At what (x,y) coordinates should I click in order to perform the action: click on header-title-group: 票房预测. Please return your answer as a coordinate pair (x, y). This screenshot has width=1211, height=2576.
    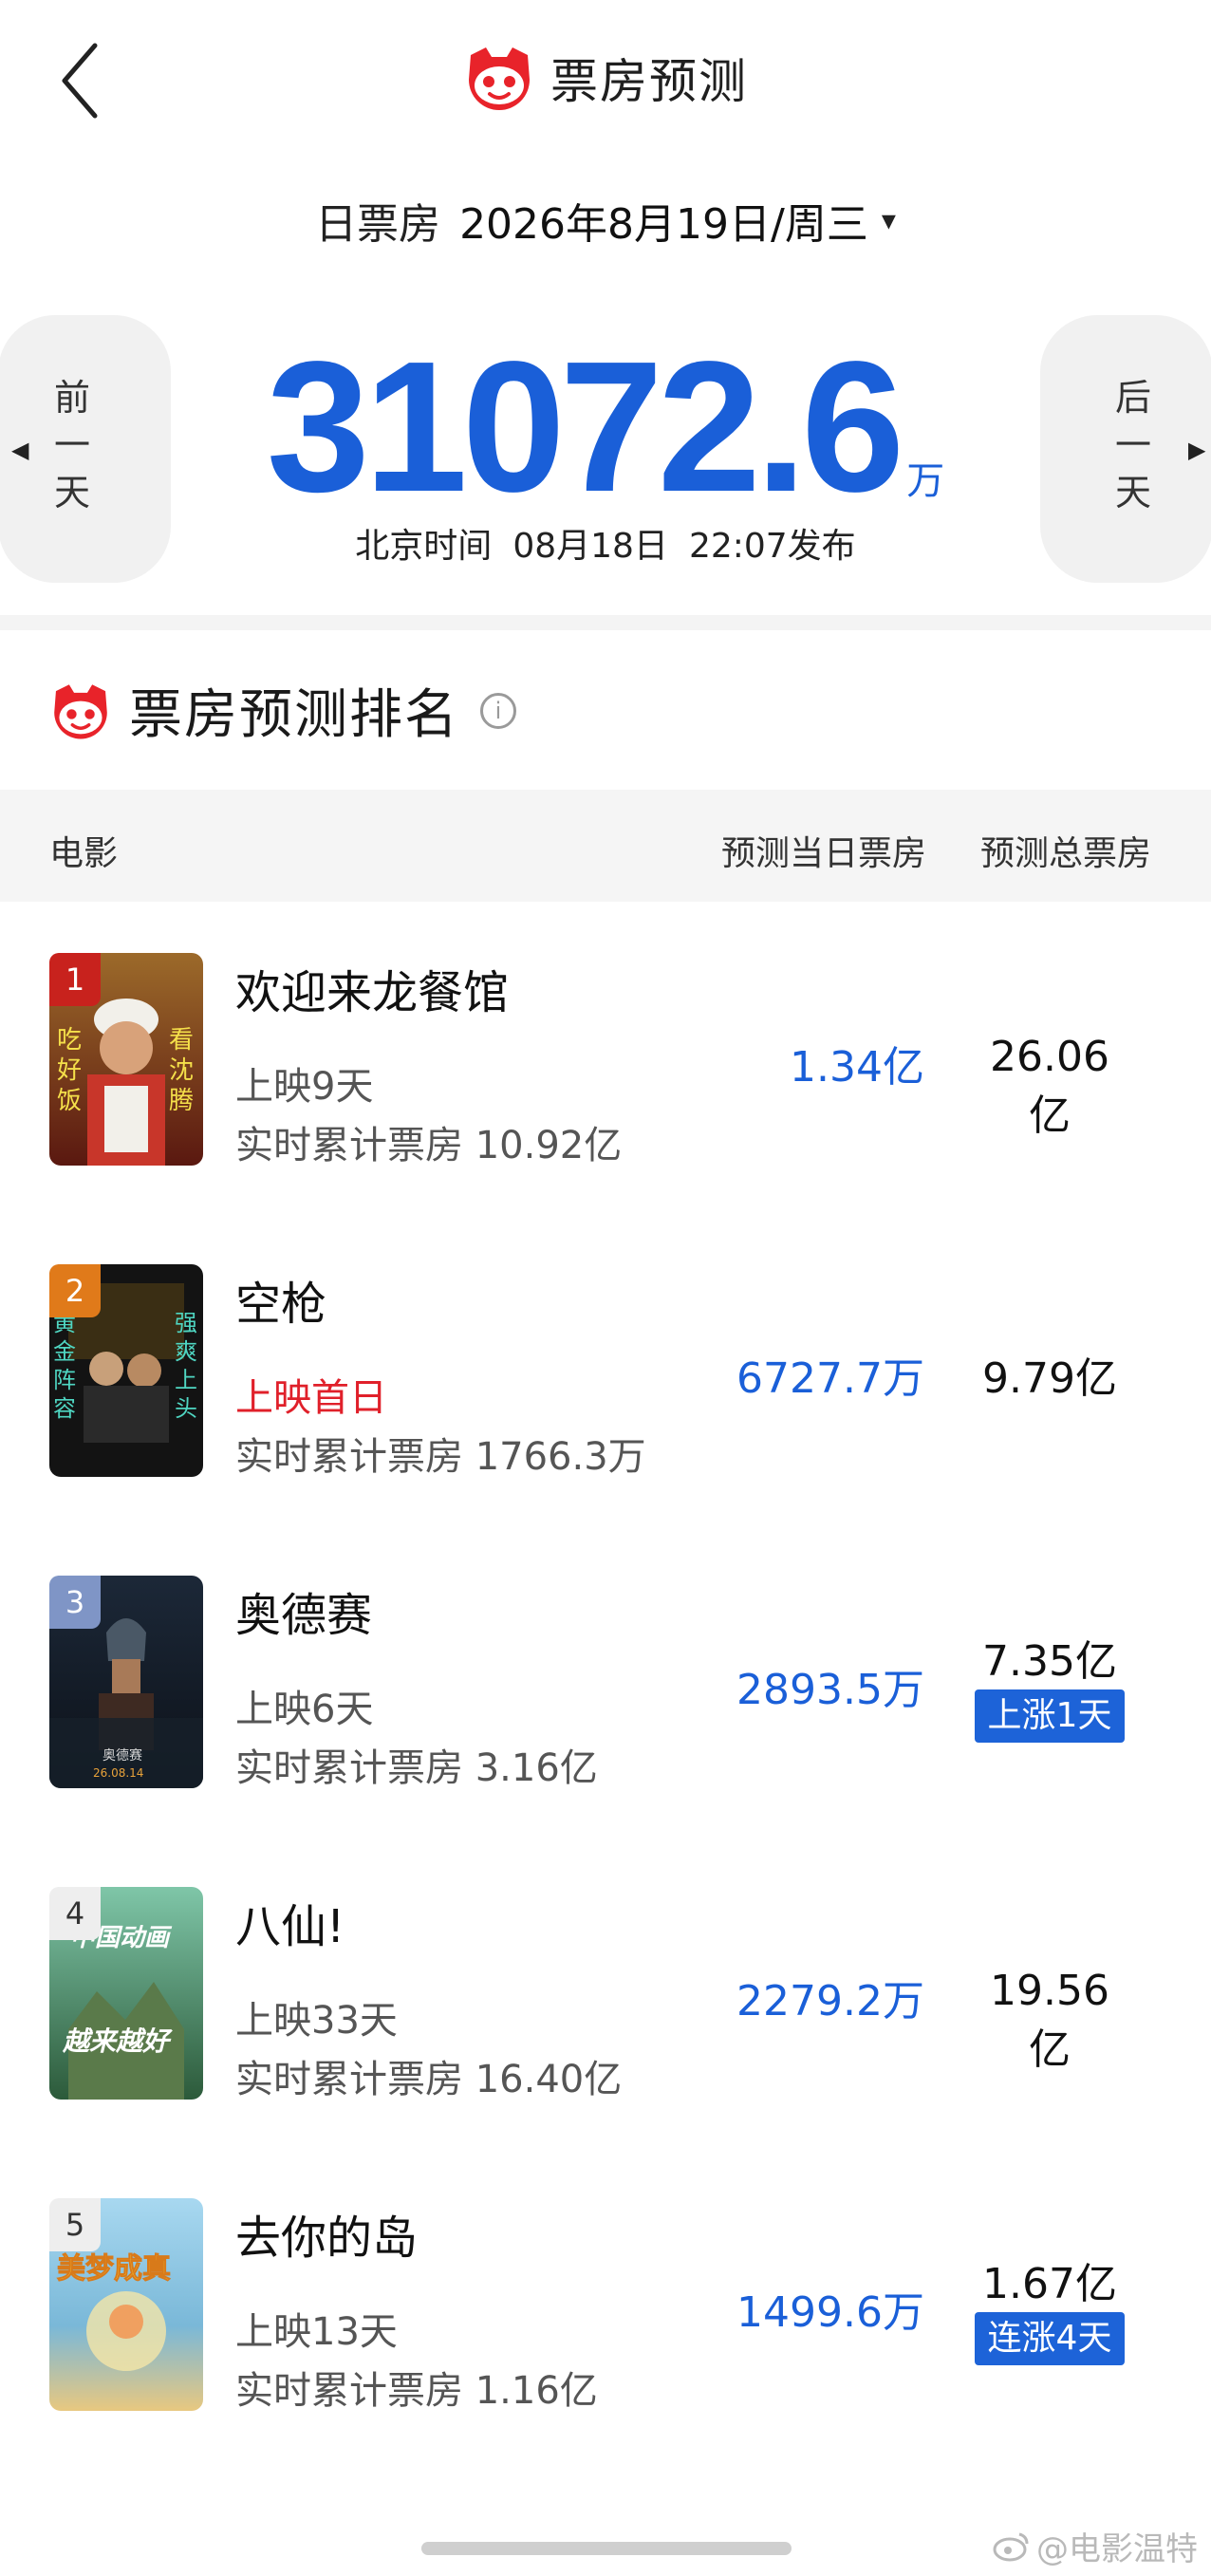
    Looking at the image, I should click on (605, 78).